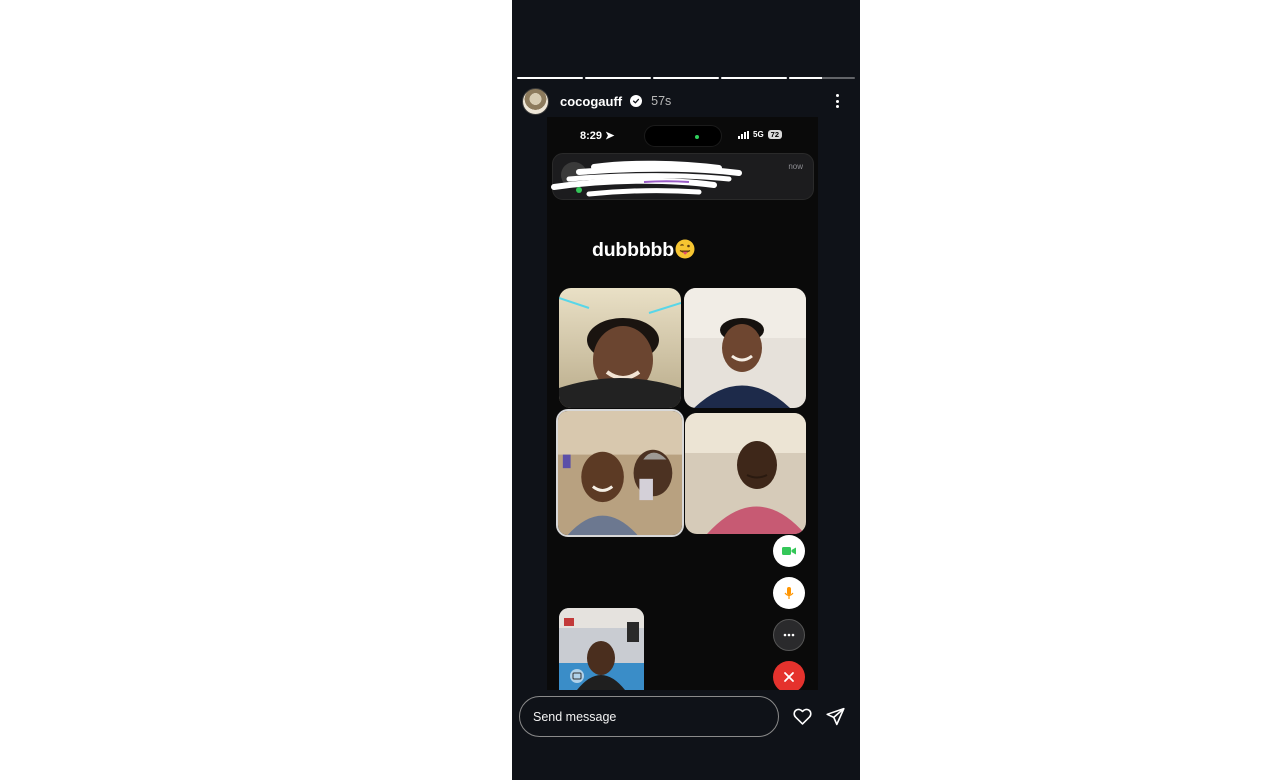 Image resolution: width=1280 pixels, height=780 pixels. I want to click on microphone-toggle-button, so click(789, 593).